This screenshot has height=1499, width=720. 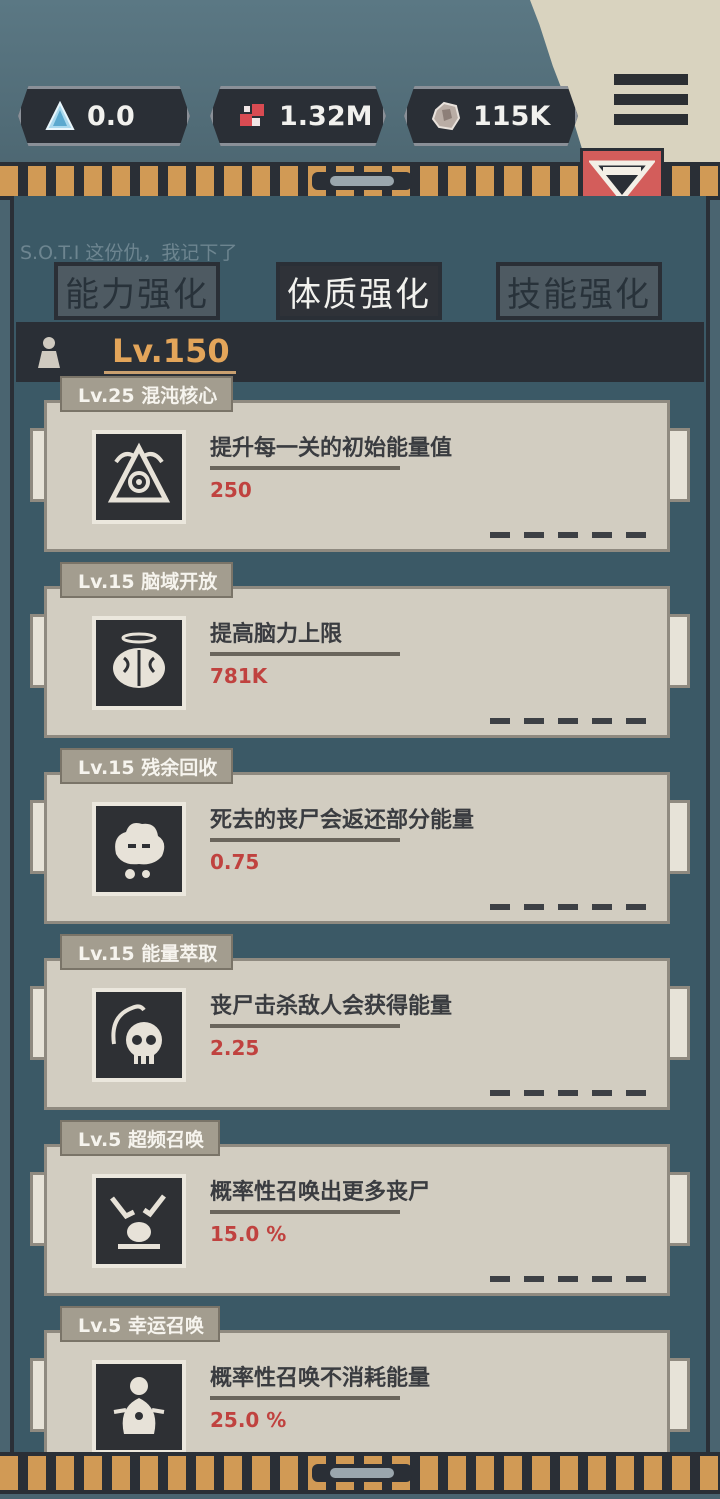 What do you see at coordinates (231, 490) in the screenshot?
I see `skill-value: 250` at bounding box center [231, 490].